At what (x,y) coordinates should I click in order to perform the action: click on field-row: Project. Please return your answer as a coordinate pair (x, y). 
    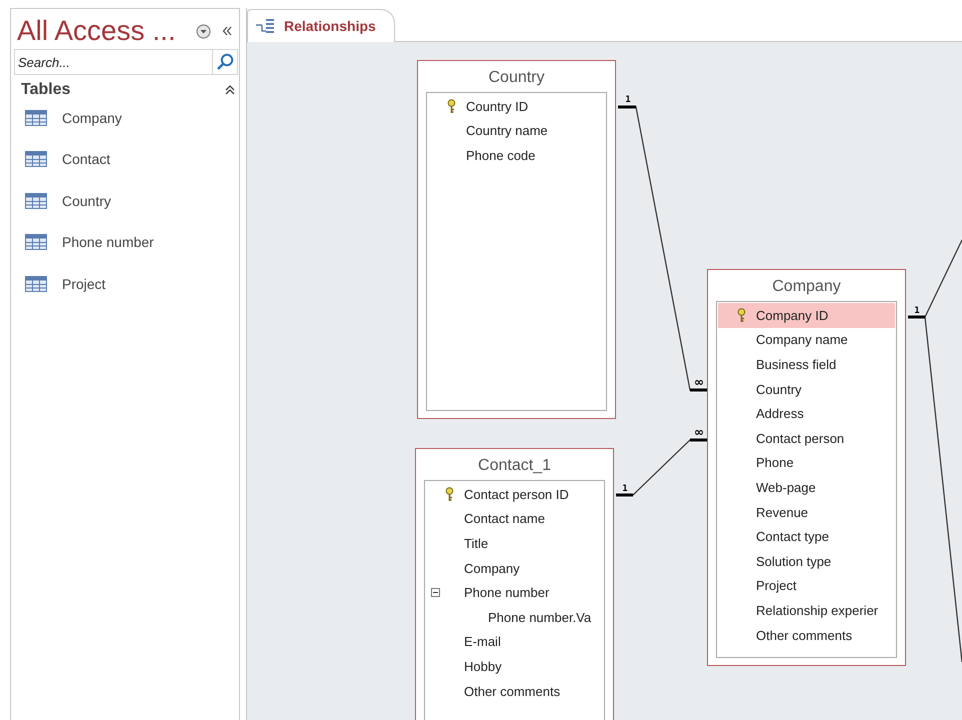
    Looking at the image, I should click on (806, 586).